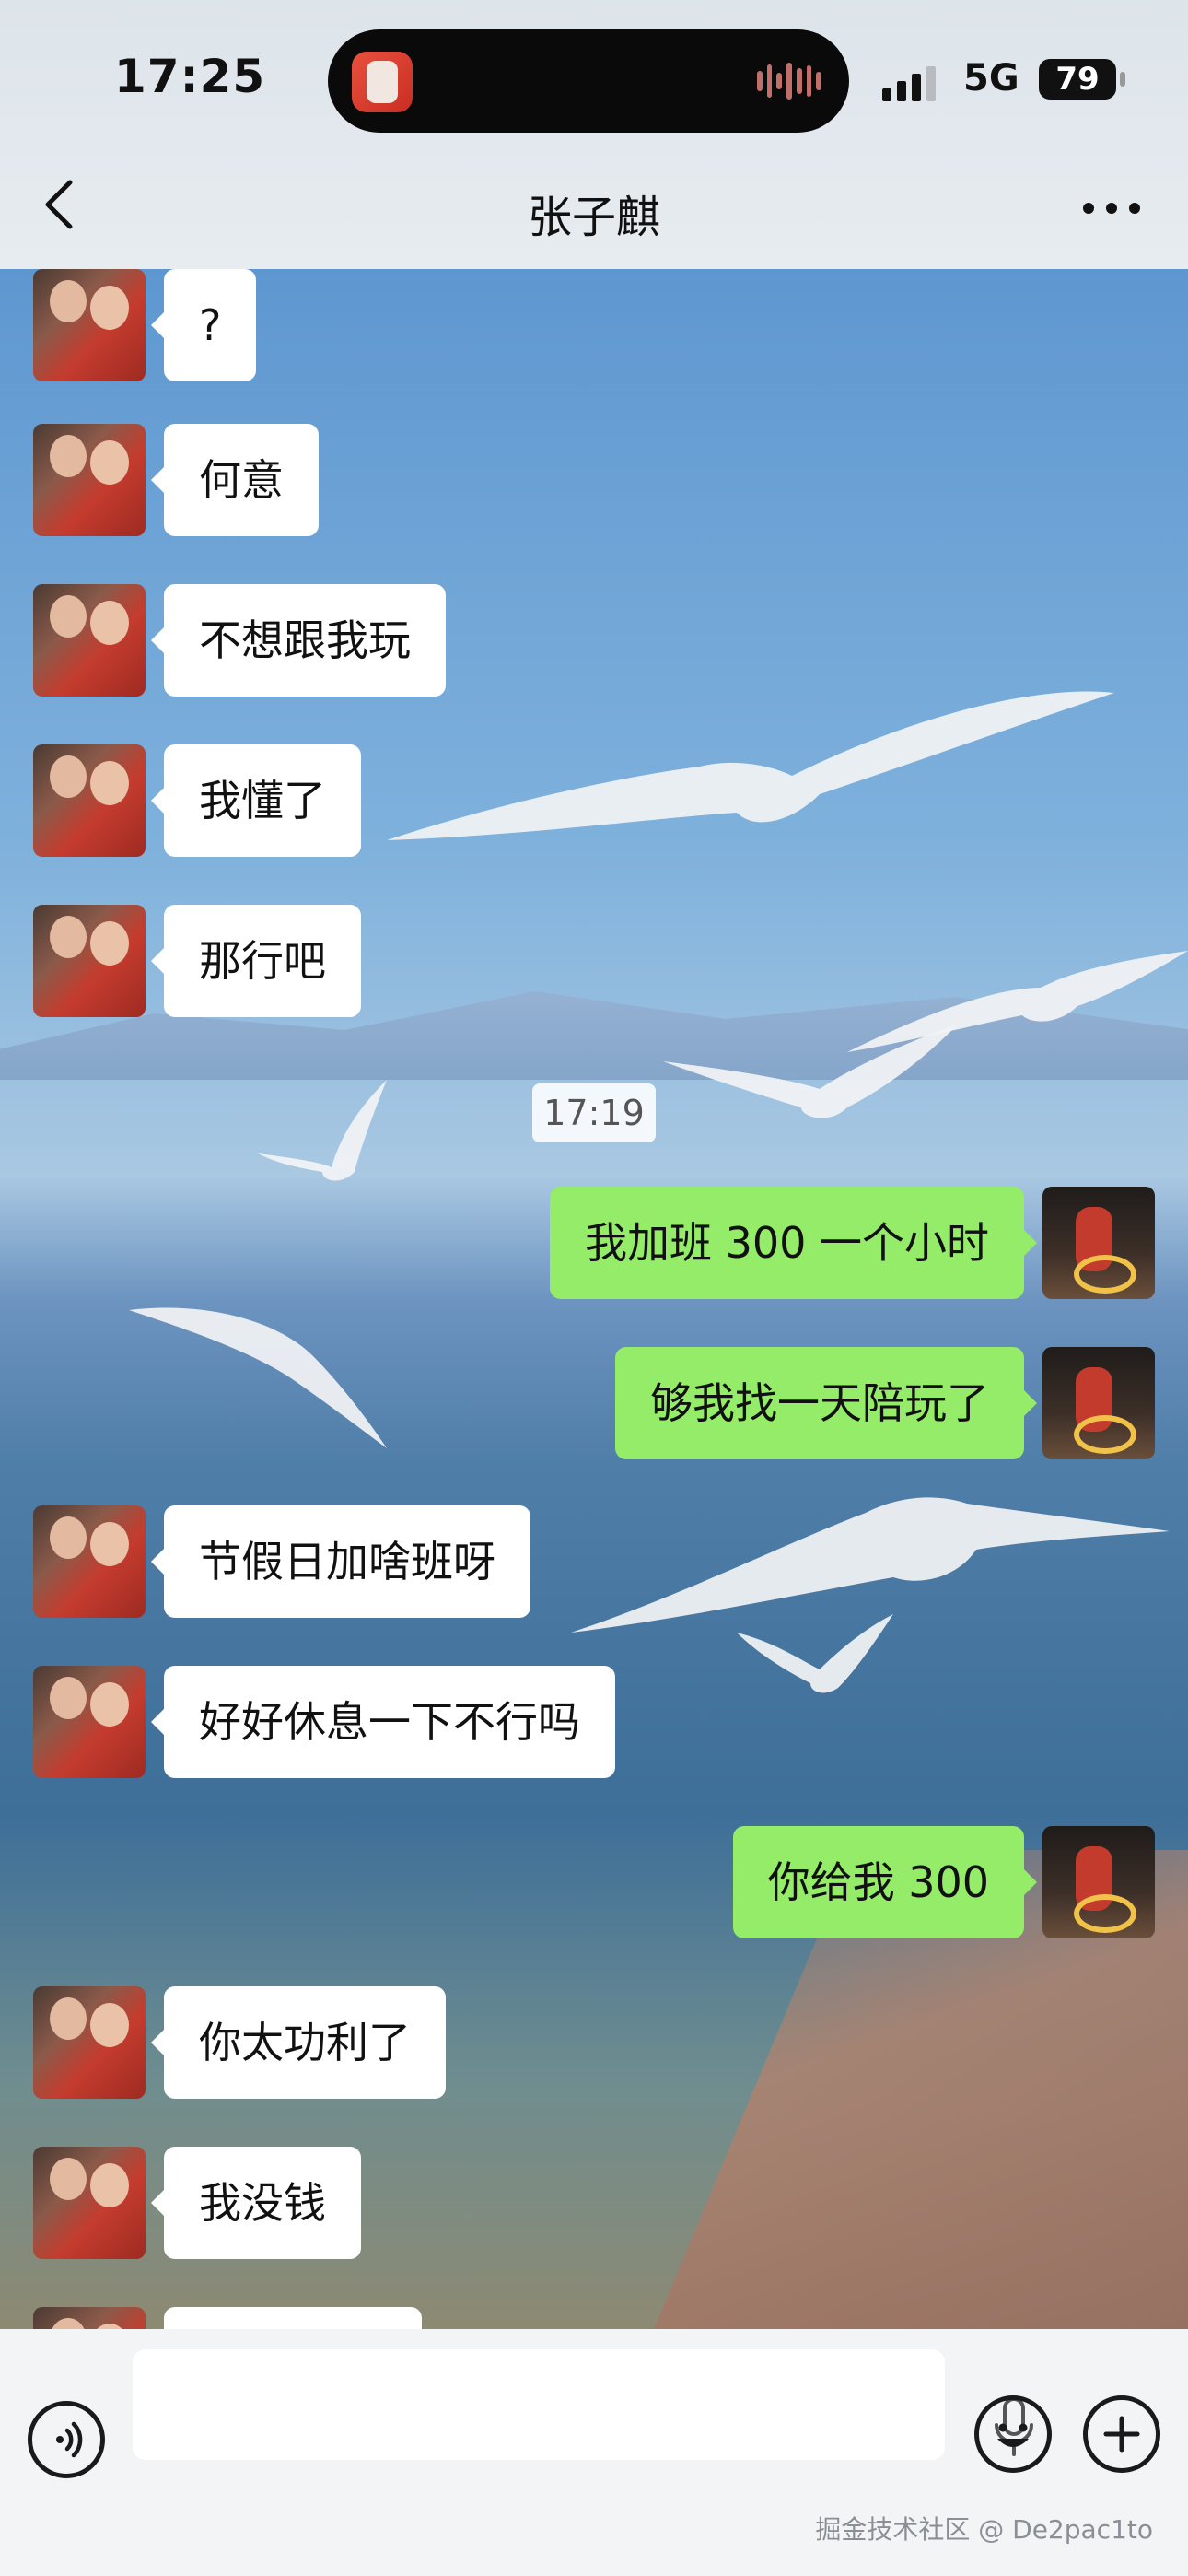  I want to click on message-row: ?, so click(153, 325).